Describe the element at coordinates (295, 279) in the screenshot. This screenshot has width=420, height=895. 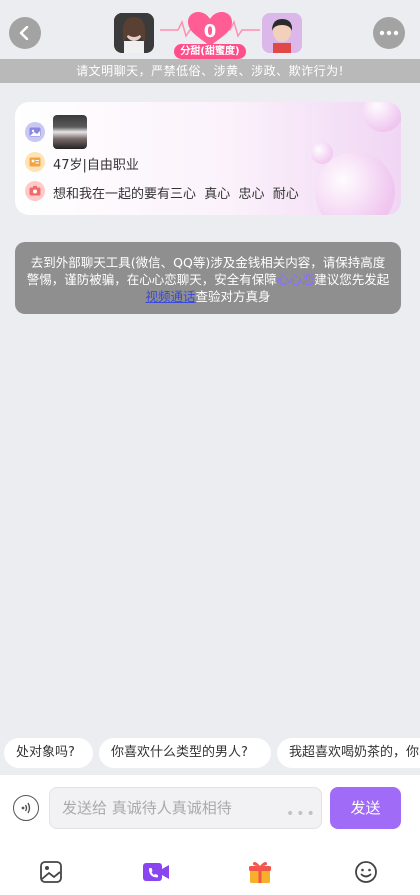
I see `notice-highlight: 心心恋` at that location.